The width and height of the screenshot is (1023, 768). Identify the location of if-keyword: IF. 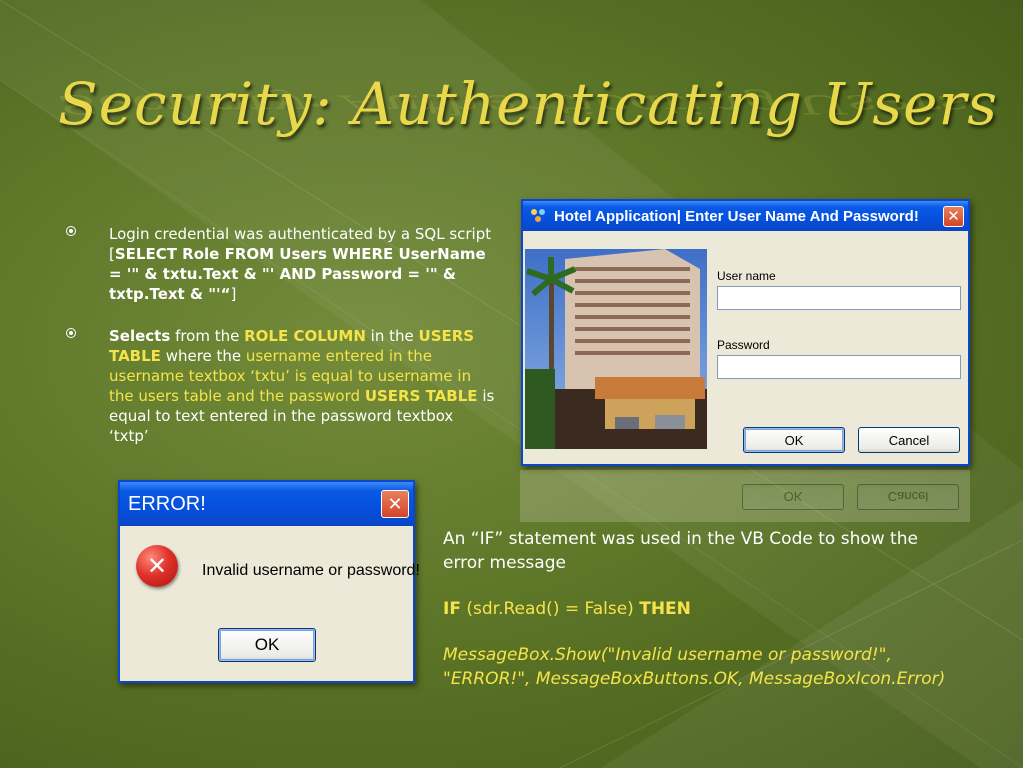
(452, 609).